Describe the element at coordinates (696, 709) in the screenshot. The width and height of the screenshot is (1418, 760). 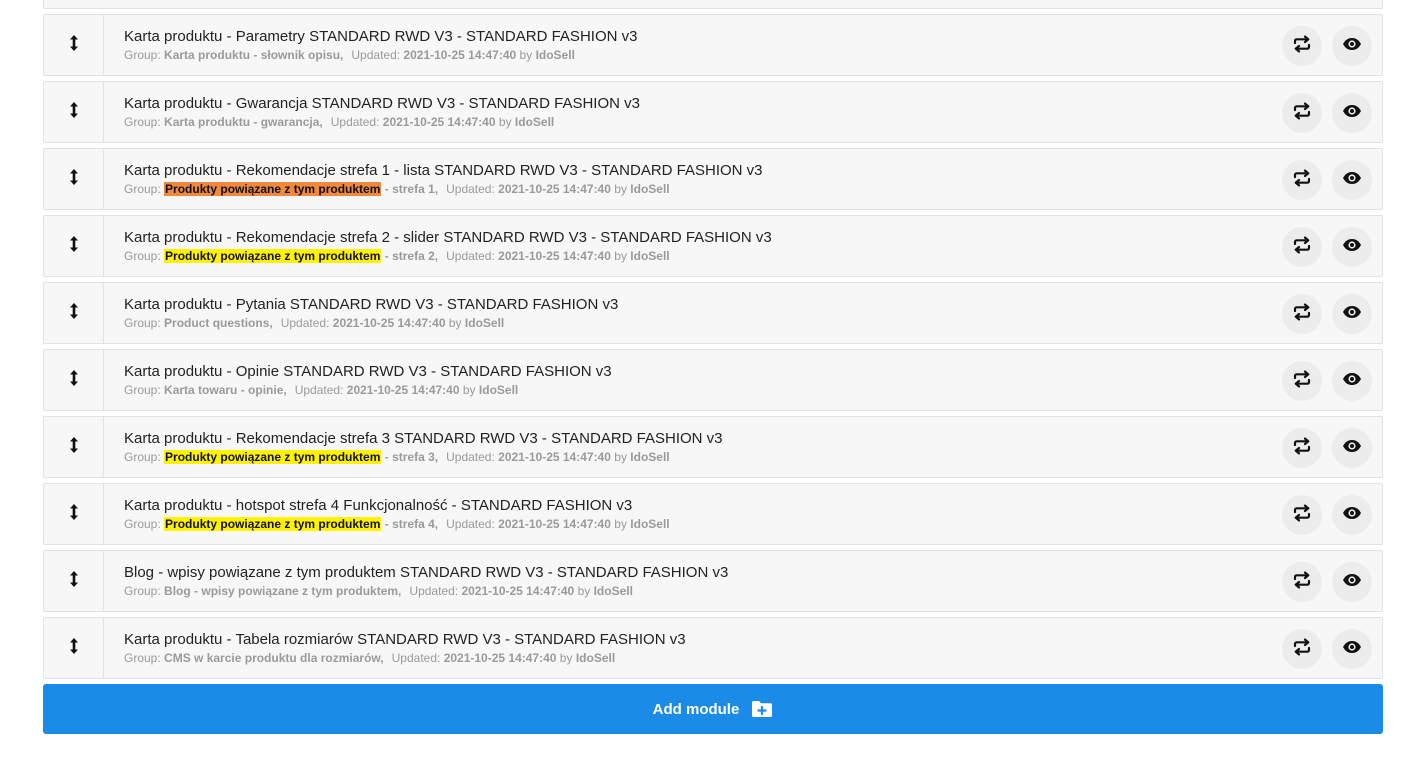
I see `add-module-label: Add module` at that location.